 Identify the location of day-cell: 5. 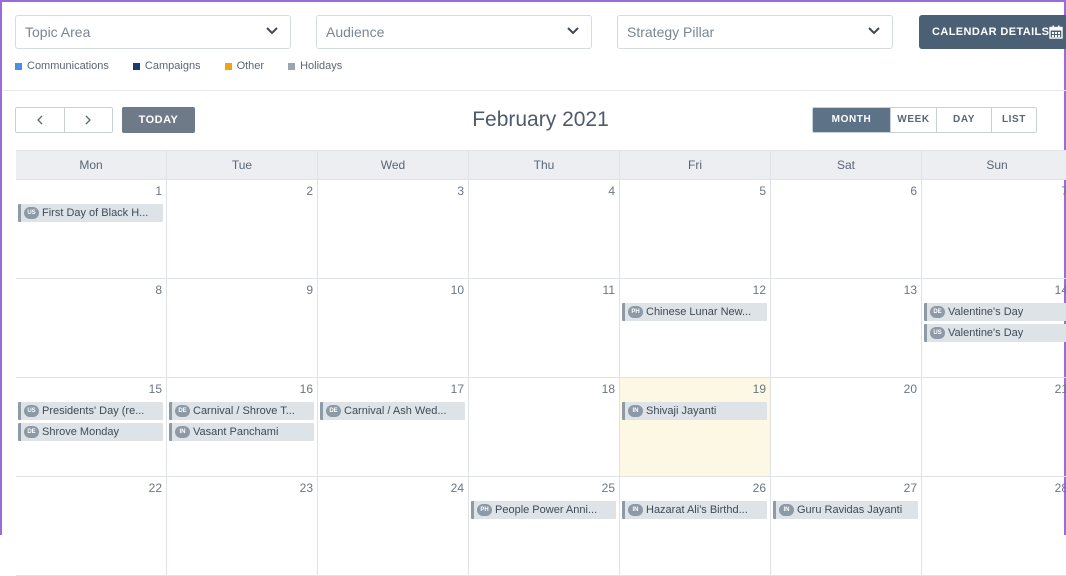
(695, 229).